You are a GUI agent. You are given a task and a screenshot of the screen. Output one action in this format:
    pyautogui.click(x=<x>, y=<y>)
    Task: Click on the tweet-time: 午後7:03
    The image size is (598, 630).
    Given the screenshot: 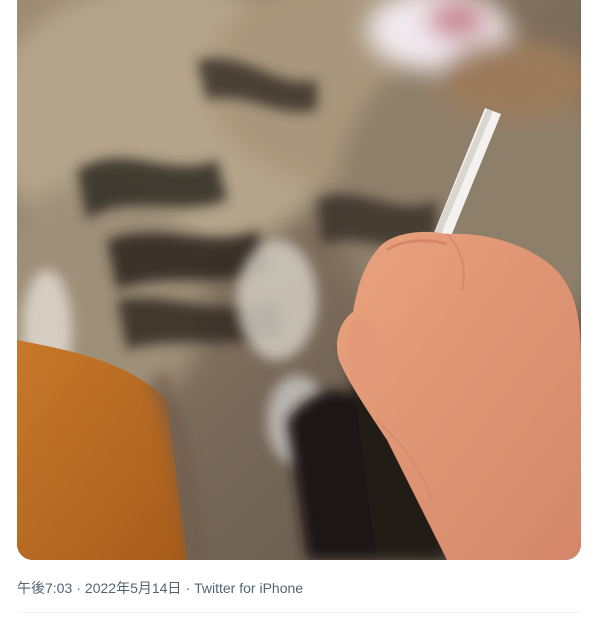 What is the action you would take?
    pyautogui.click(x=45, y=588)
    